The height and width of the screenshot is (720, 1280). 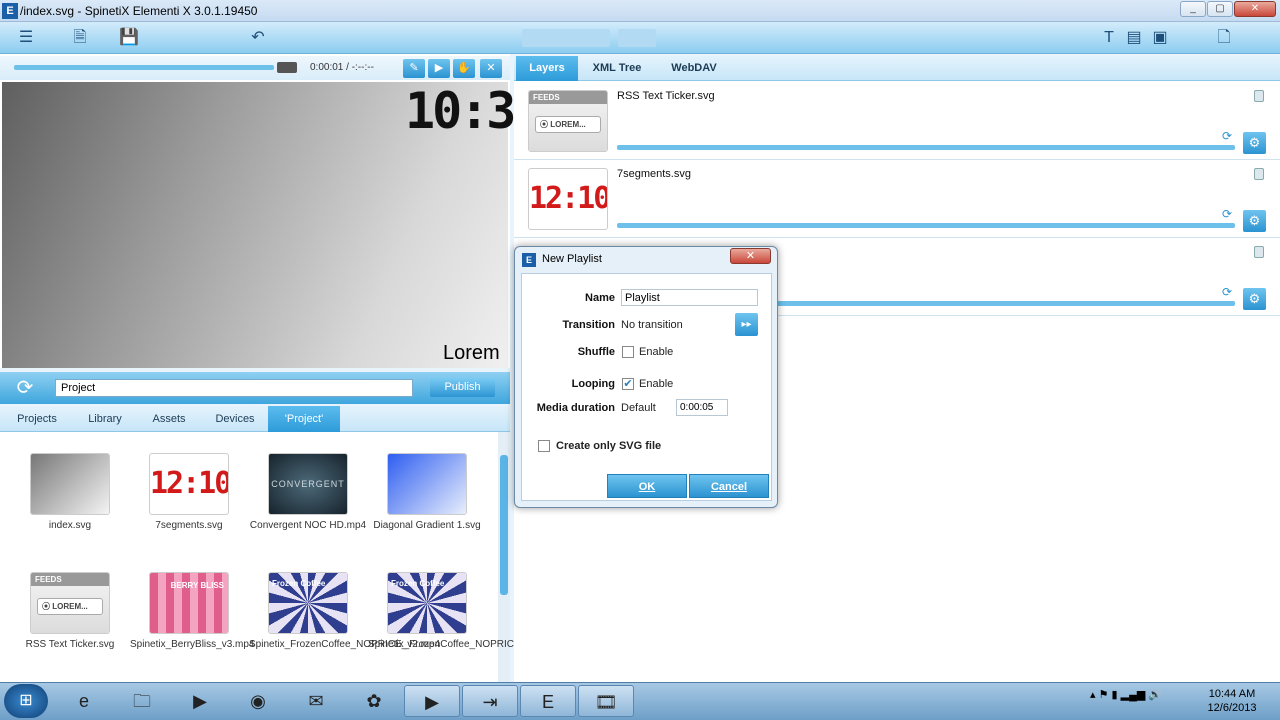 I want to click on menu-icon: ☰, so click(x=26, y=38).